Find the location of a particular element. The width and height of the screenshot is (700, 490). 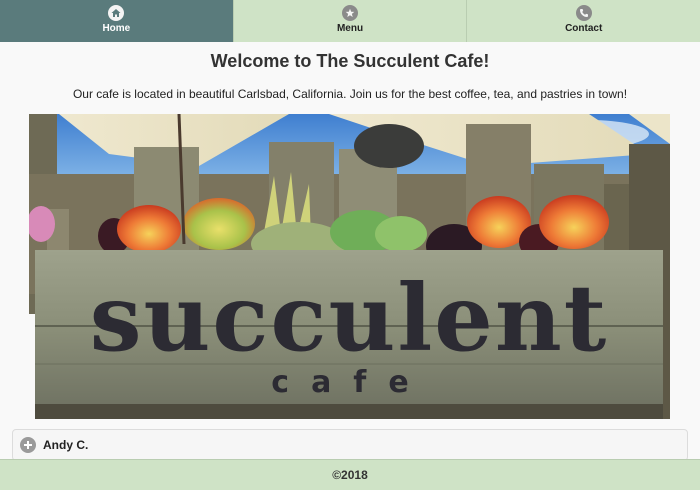

tab-contact: Contact is located at coordinates (583, 21).